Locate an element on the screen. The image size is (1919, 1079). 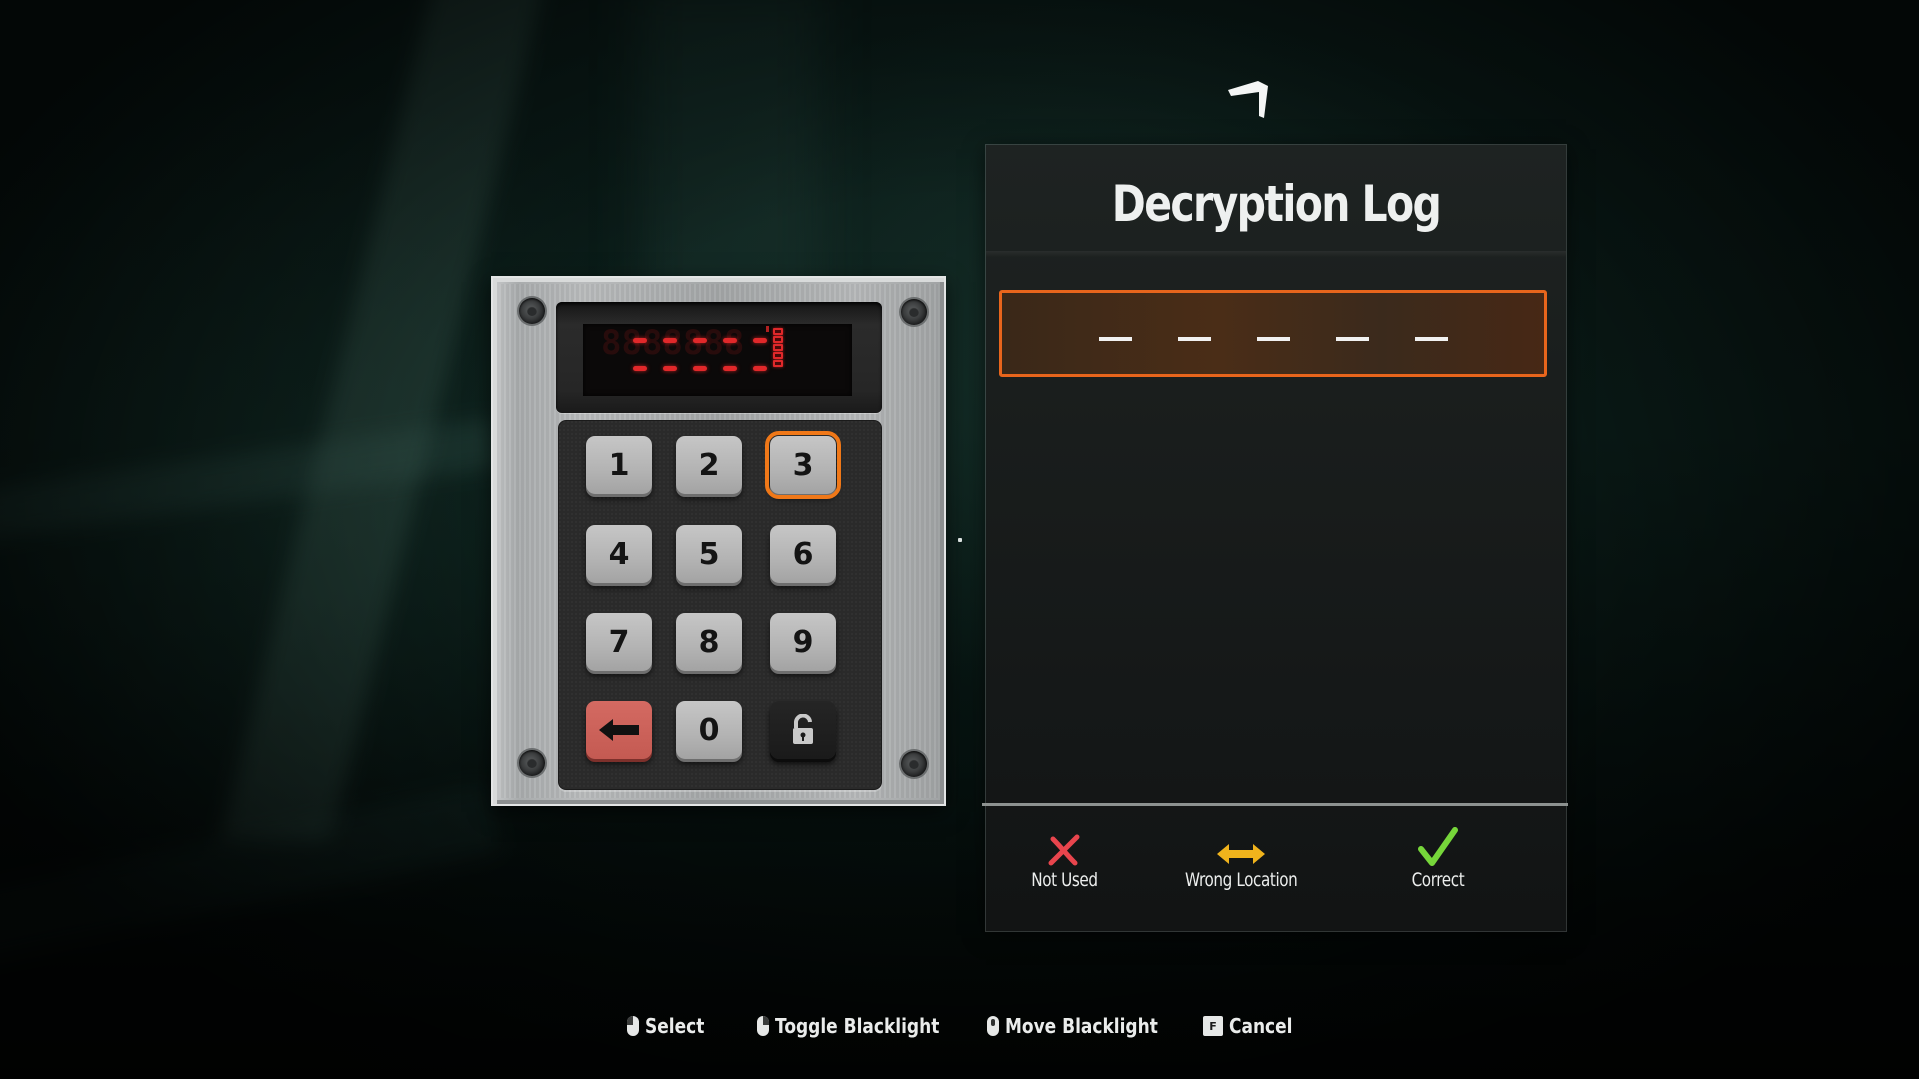
crosshair-dot is located at coordinates (960, 540).